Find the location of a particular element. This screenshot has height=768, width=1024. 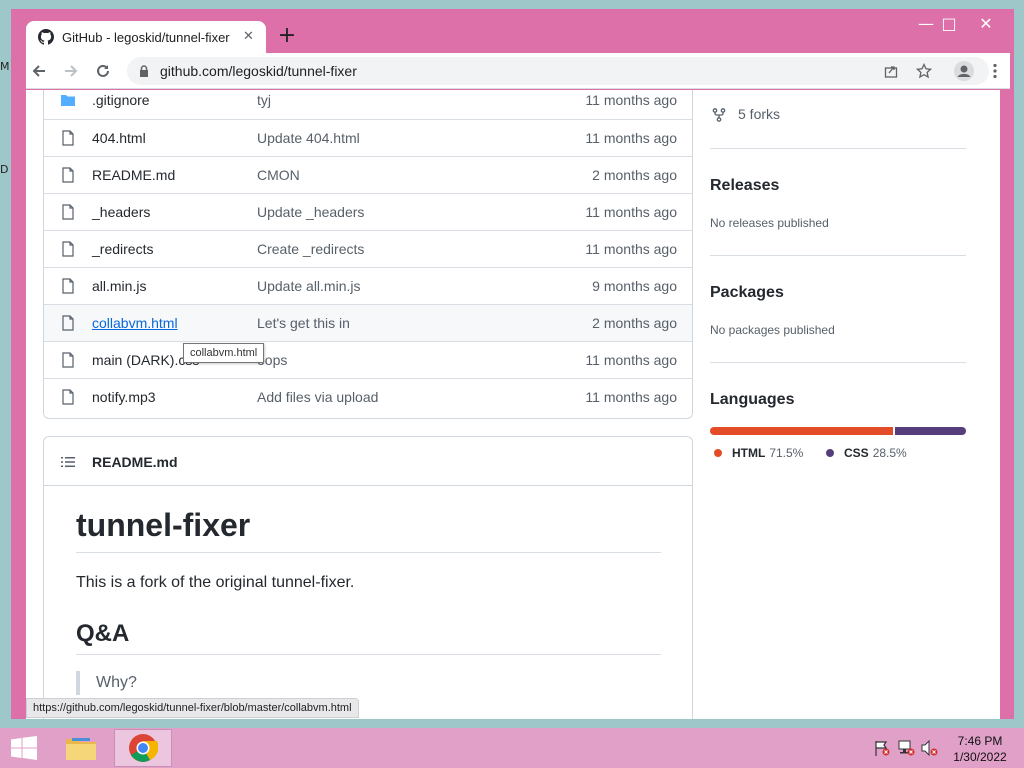

commit-message-link: Update 404.html is located at coordinates (308, 138).